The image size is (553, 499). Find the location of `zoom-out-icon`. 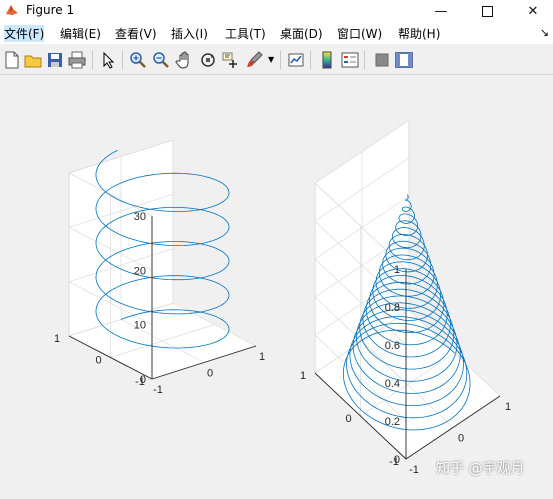

zoom-out-icon is located at coordinates (161, 60).